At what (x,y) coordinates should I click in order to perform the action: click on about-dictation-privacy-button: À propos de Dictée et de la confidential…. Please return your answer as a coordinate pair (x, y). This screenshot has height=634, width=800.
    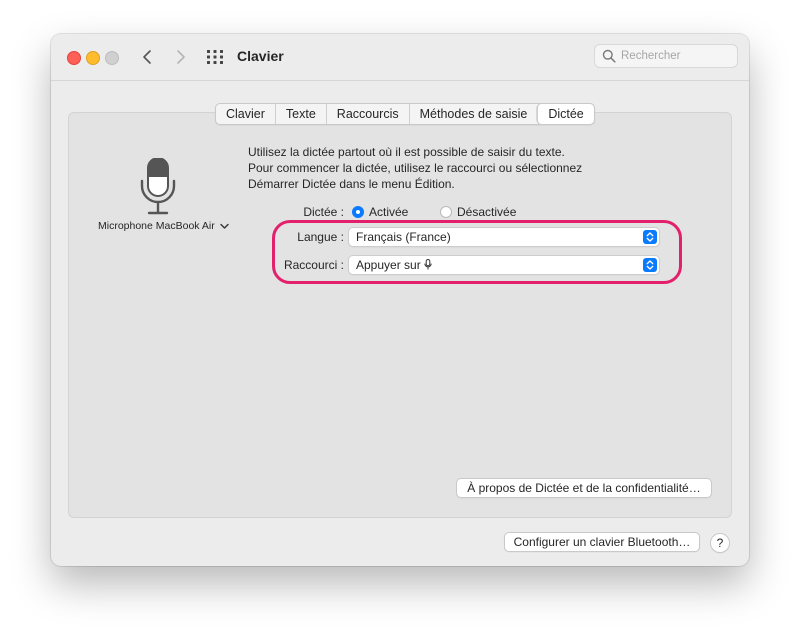
    Looking at the image, I should click on (584, 488).